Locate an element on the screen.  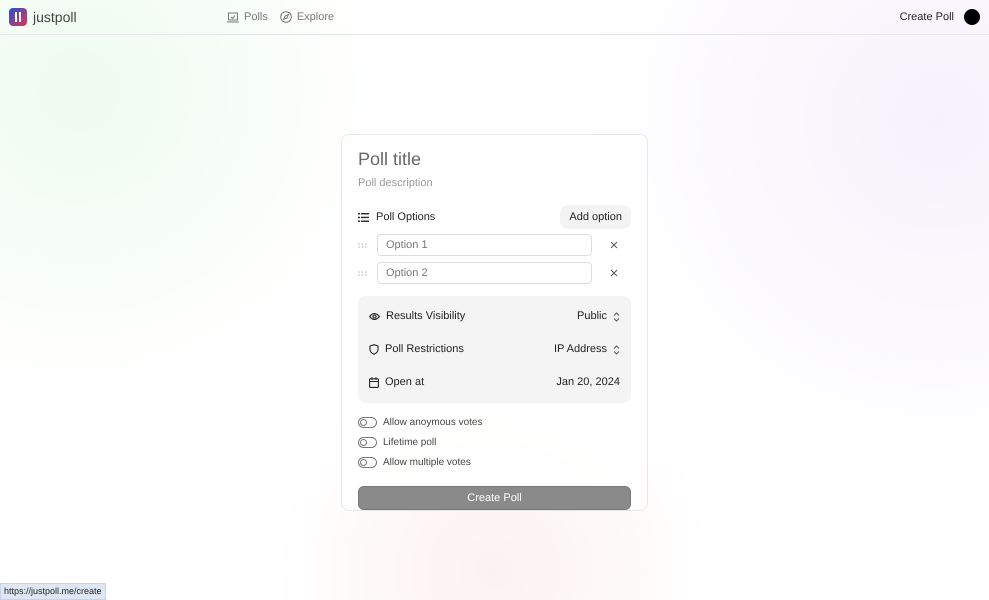
avatar-icon is located at coordinates (972, 17).